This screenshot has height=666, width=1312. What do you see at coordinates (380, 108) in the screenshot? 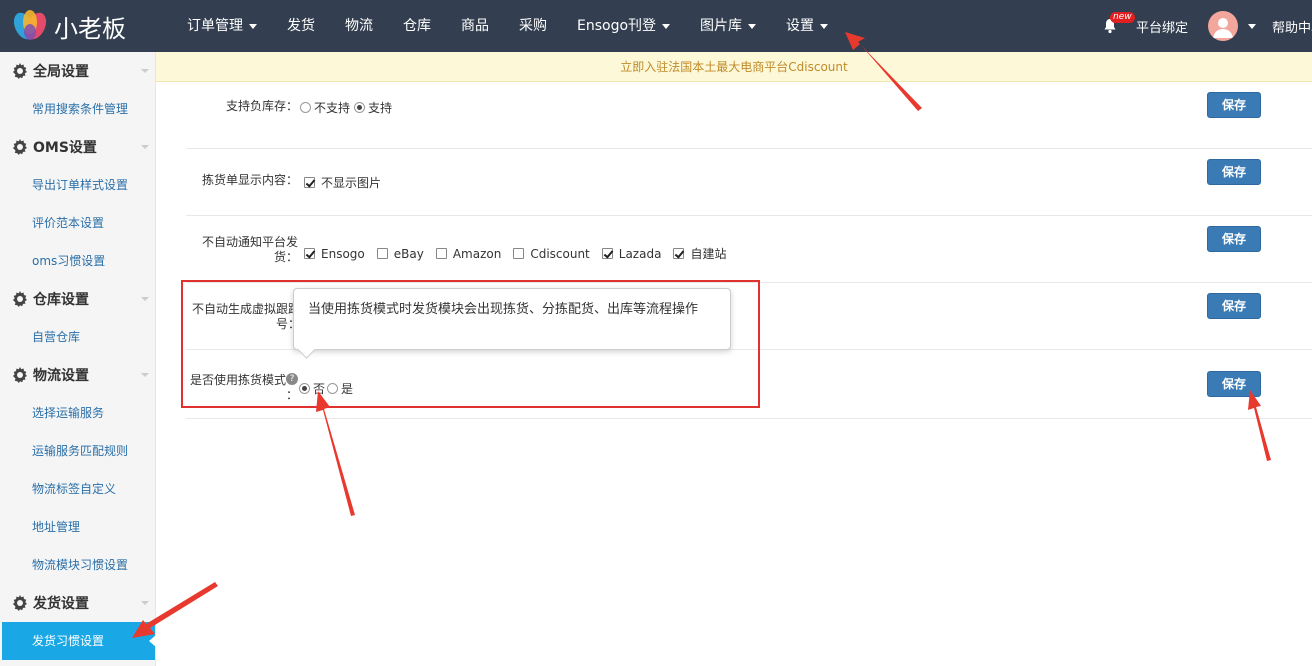
I see `option-label: 支持` at bounding box center [380, 108].